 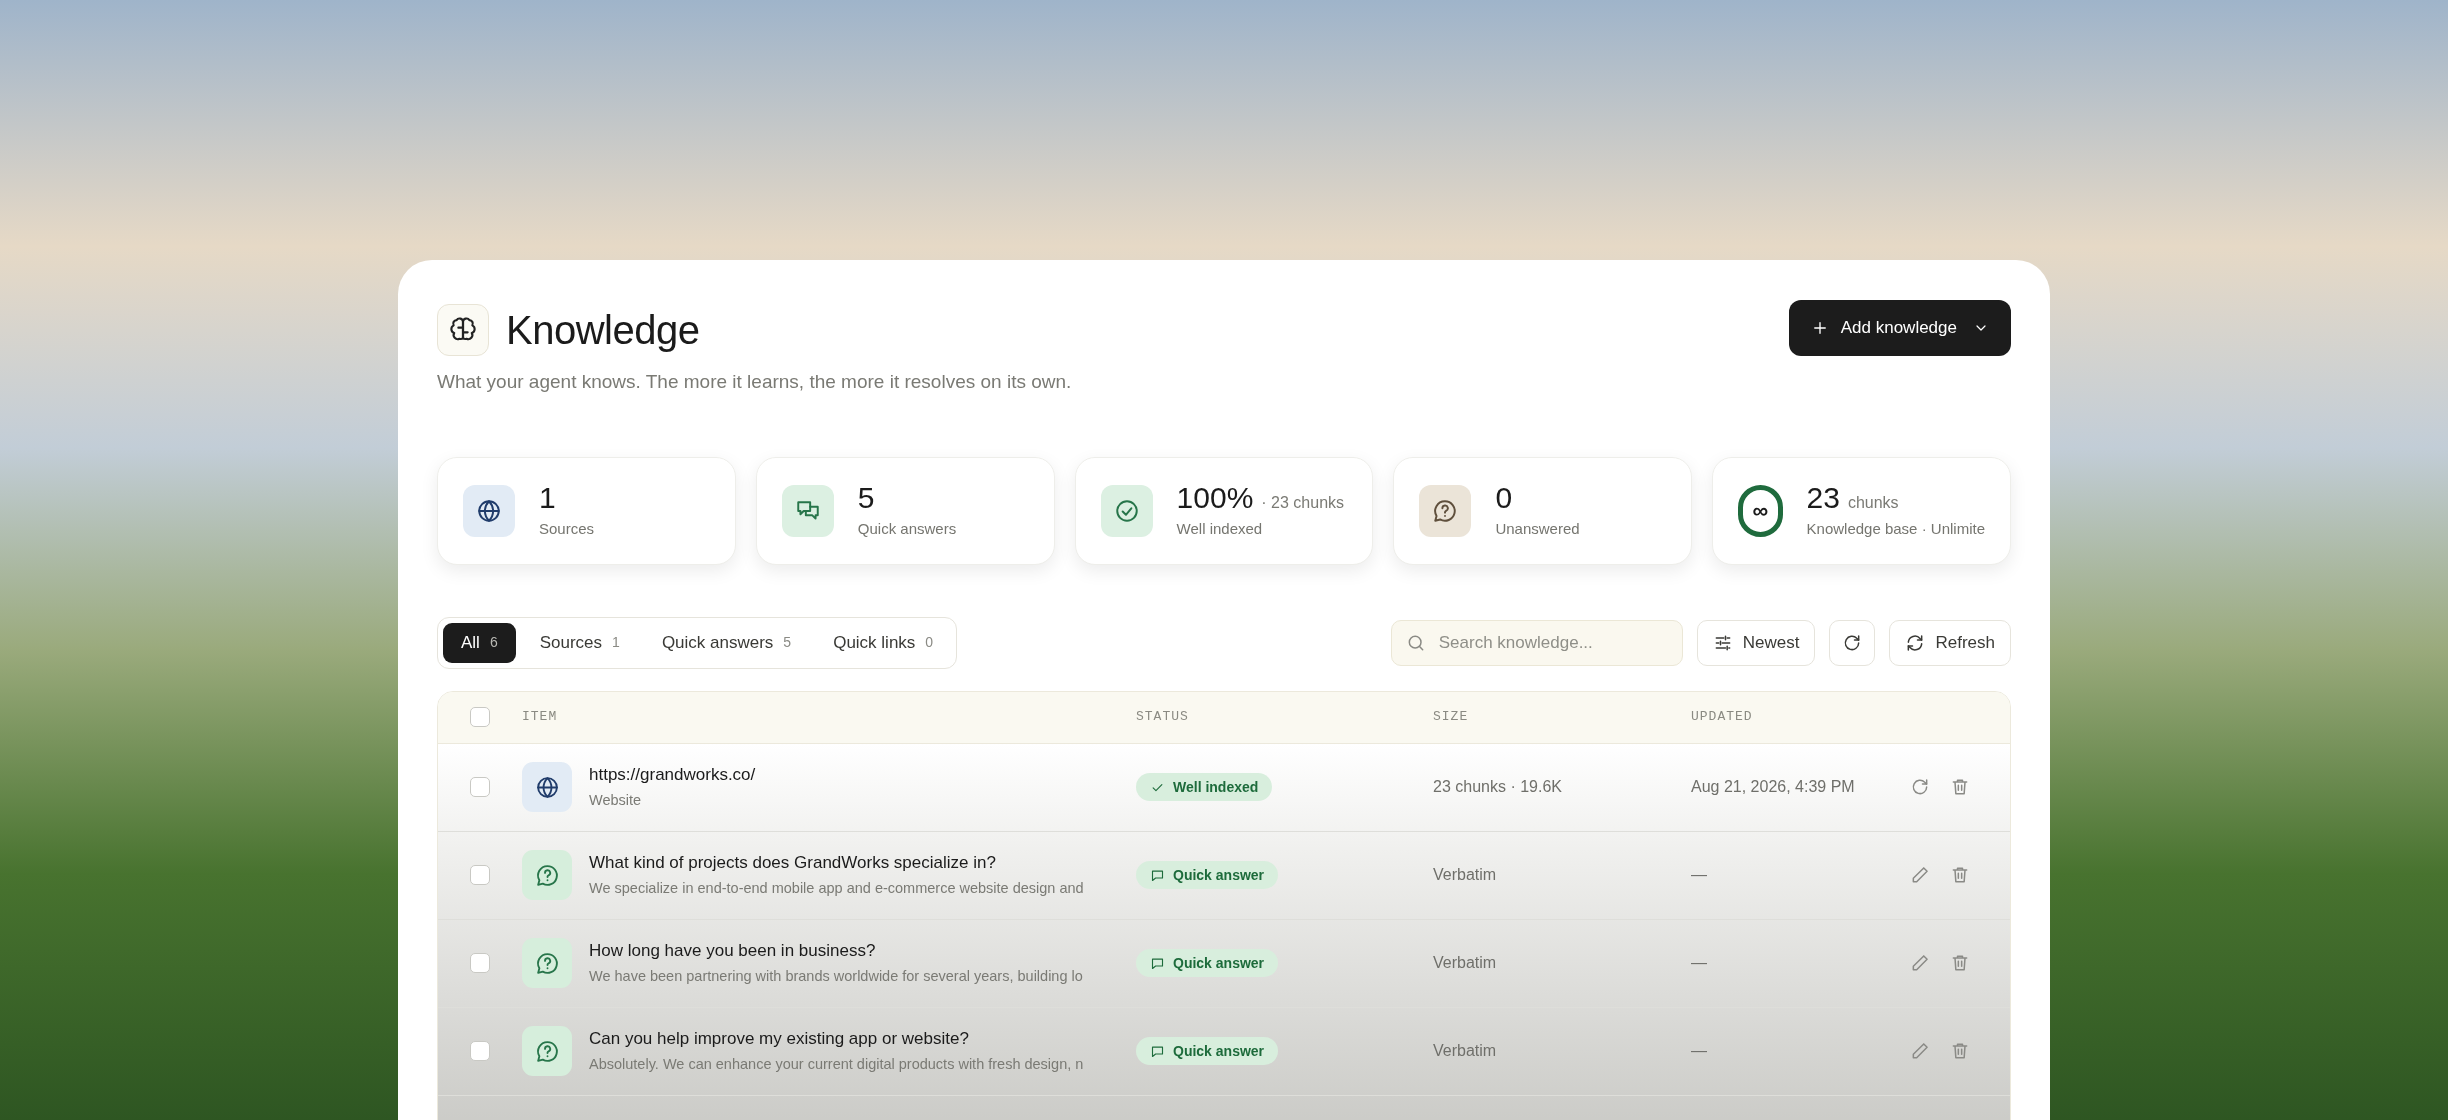 I want to click on tab-count: 1, so click(x=616, y=642).